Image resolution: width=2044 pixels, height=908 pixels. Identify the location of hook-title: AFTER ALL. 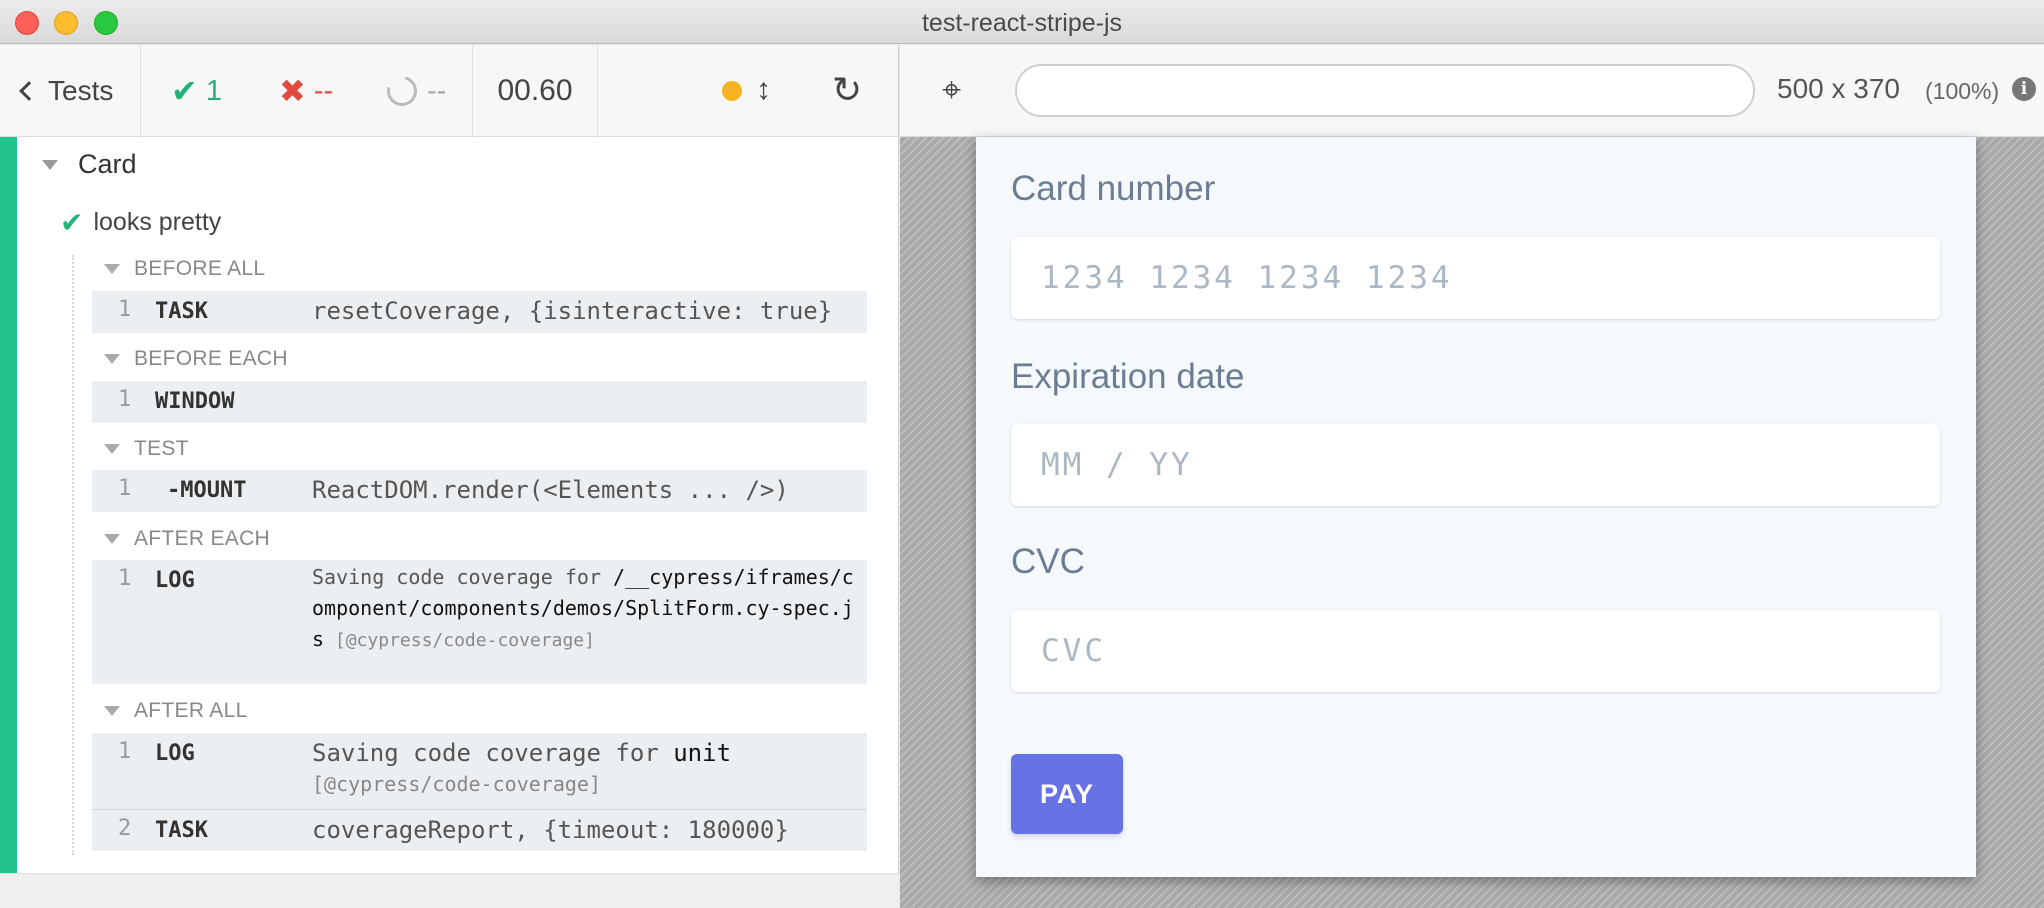
(191, 710).